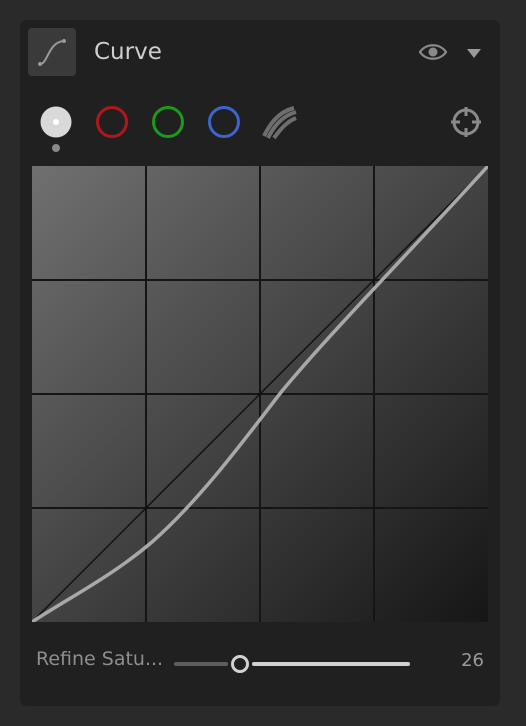 This screenshot has height=726, width=526. What do you see at coordinates (472, 660) in the screenshot?
I see `refine-saturation-value: 26` at bounding box center [472, 660].